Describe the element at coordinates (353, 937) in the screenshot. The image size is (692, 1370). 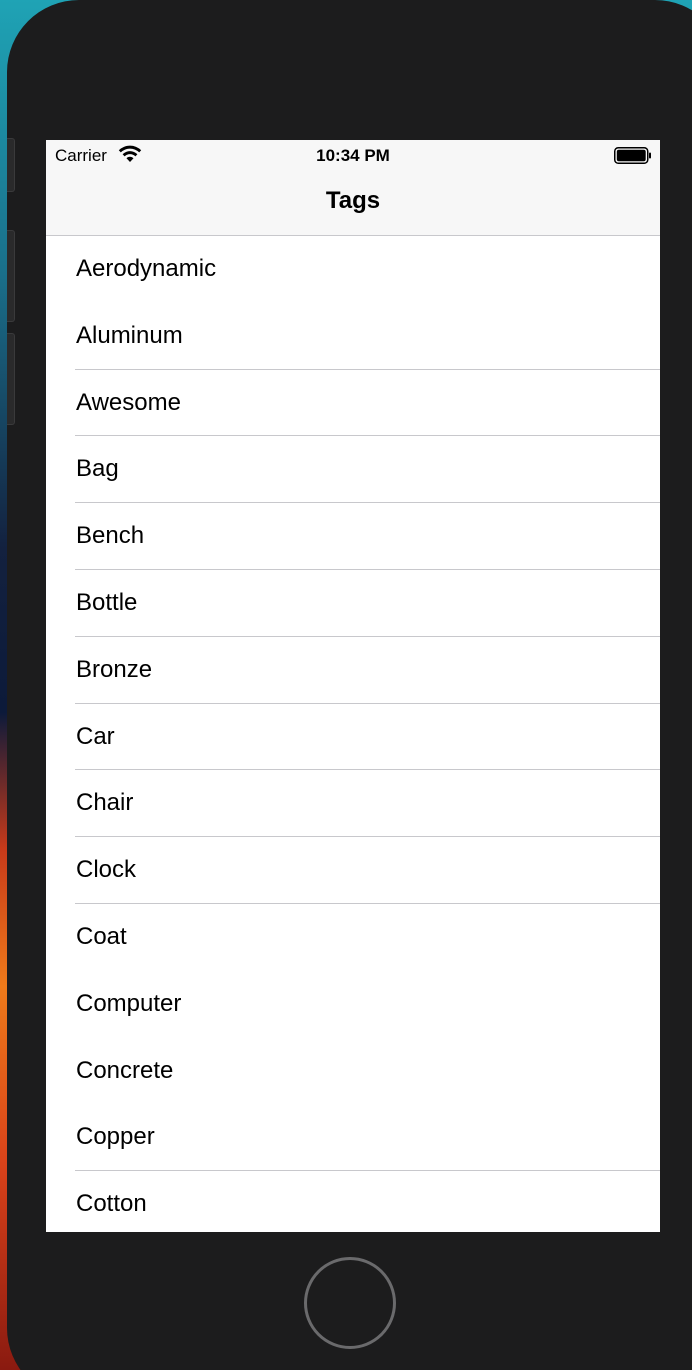
I see `list-item: Coat` at that location.